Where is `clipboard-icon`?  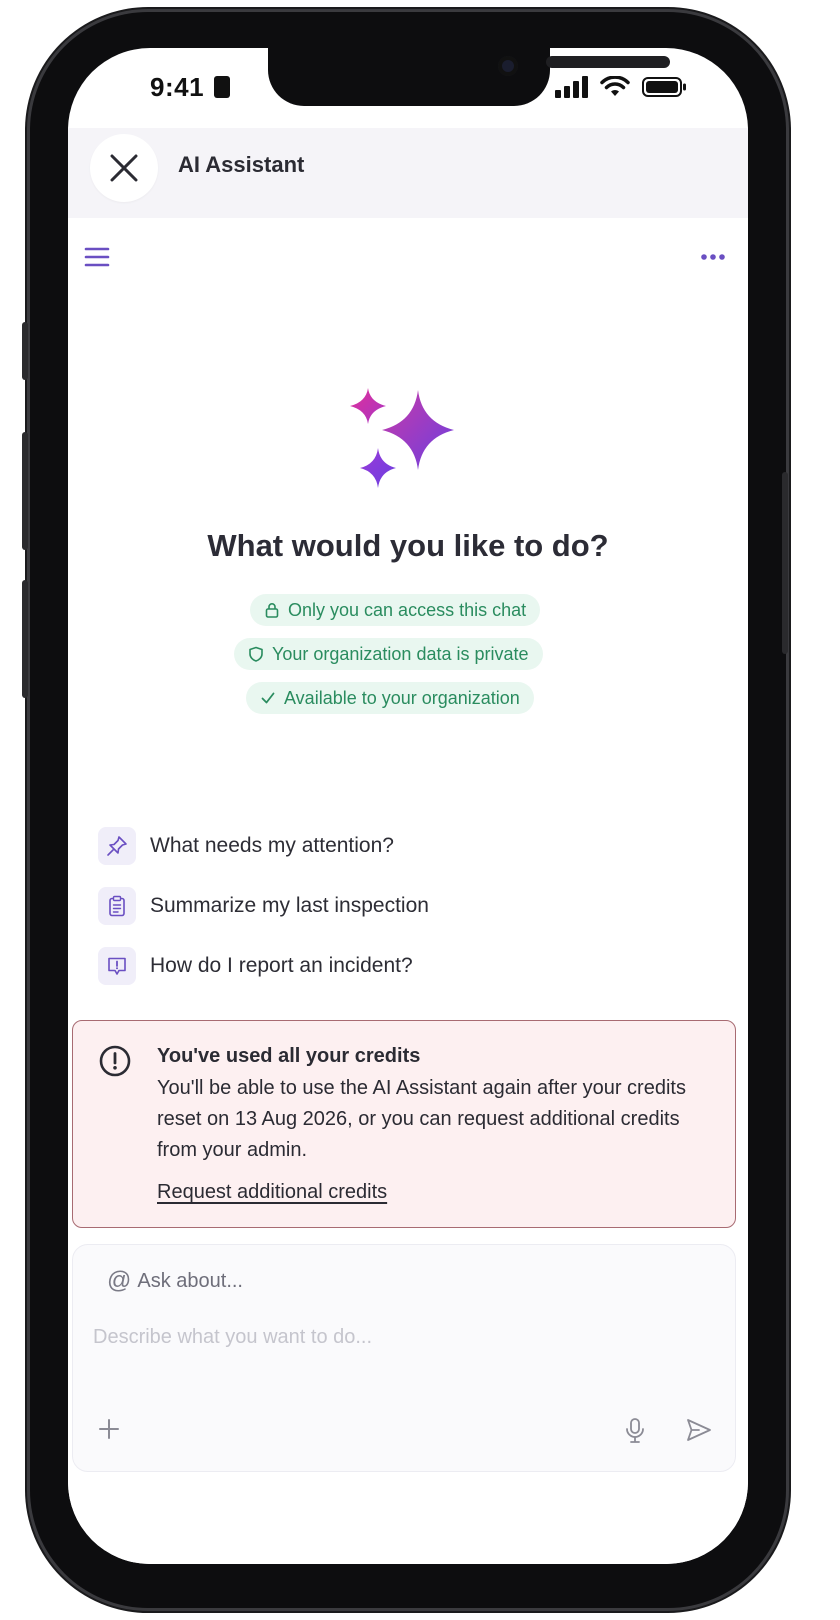 clipboard-icon is located at coordinates (117, 906).